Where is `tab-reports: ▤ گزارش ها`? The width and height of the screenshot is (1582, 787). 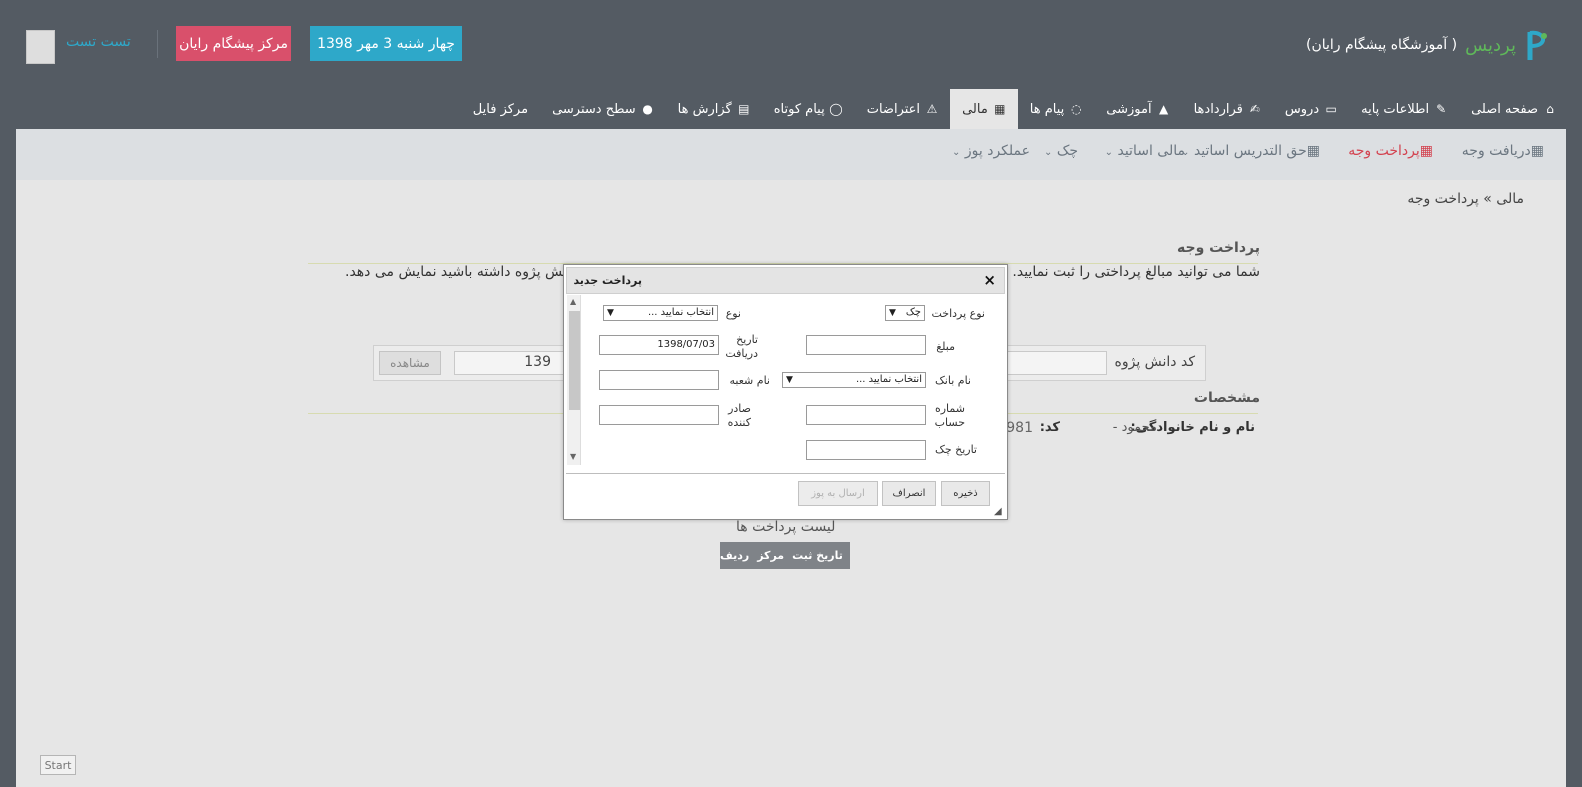
tab-reports: ▤ گزارش ها is located at coordinates (714, 109).